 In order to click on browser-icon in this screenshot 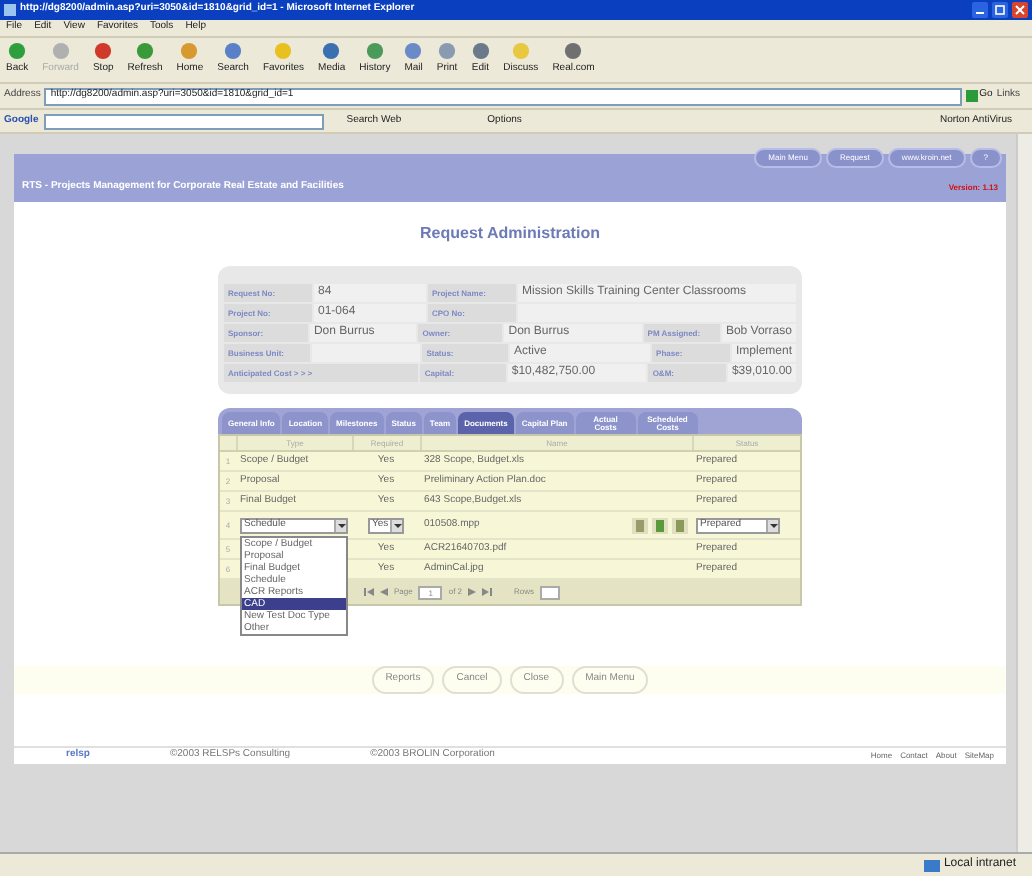, I will do `click(10, 10)`.